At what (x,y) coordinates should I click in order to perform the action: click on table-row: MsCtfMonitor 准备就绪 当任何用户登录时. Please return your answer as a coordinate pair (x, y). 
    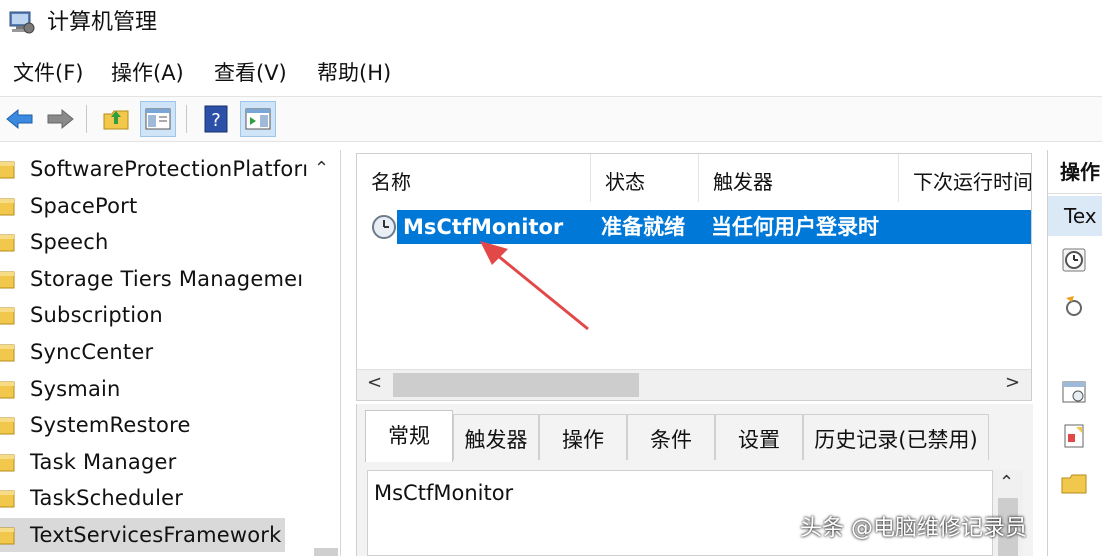
    Looking at the image, I should click on (701, 227).